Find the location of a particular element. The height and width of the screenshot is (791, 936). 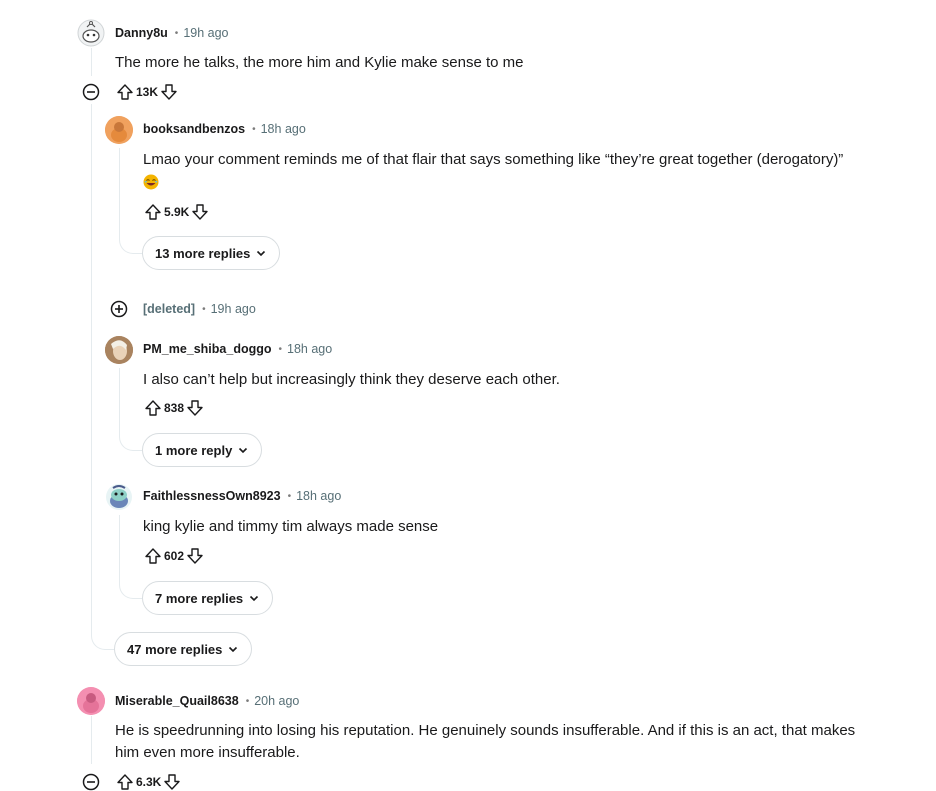

thread-line-quail is located at coordinates (91, 740).